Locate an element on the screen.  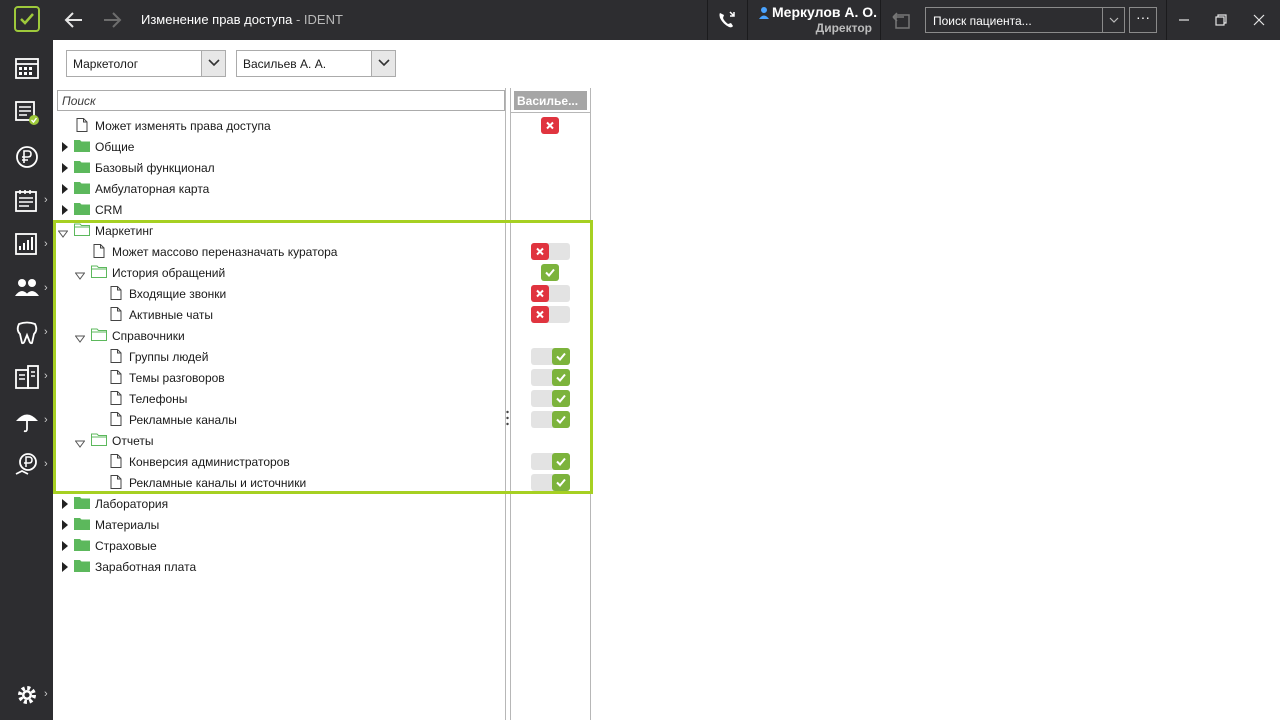
schedule-icon is located at coordinates (27, 68).